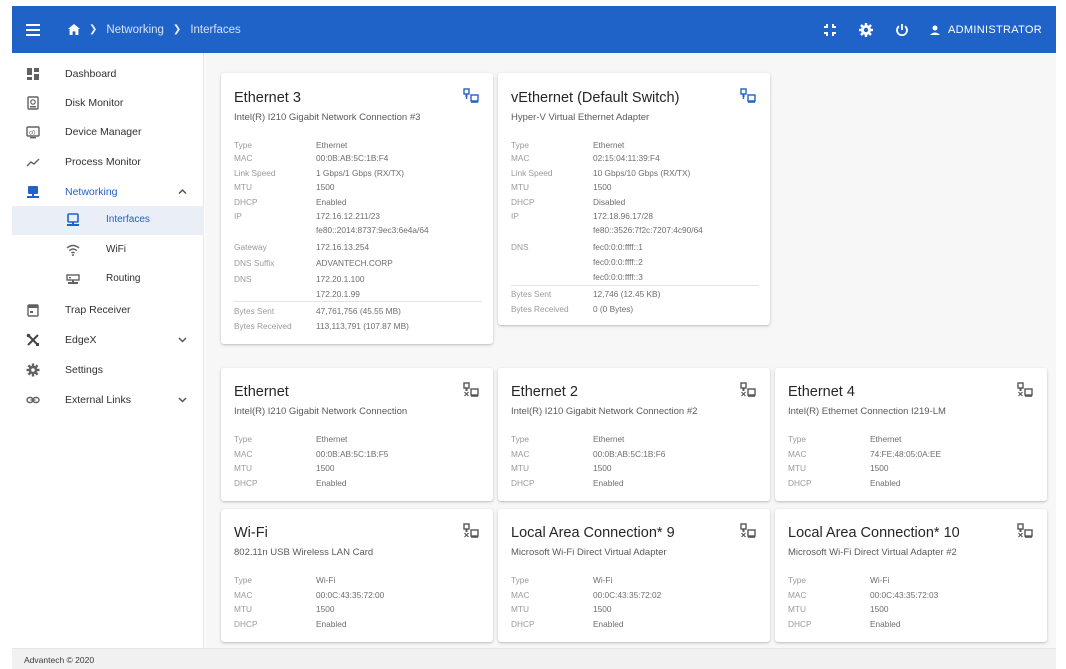  I want to click on svg-text: ᴄ0, so click(32, 134).